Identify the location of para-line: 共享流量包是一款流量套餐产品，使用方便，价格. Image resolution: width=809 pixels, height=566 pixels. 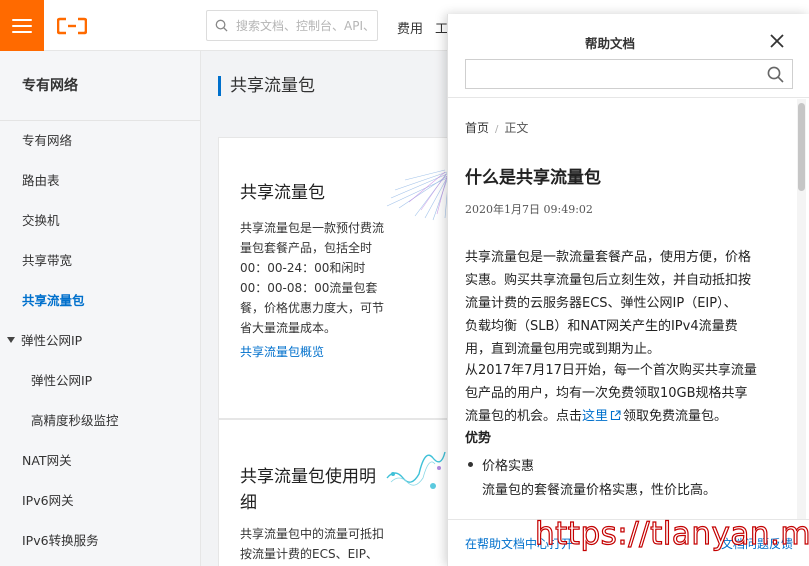
(608, 257).